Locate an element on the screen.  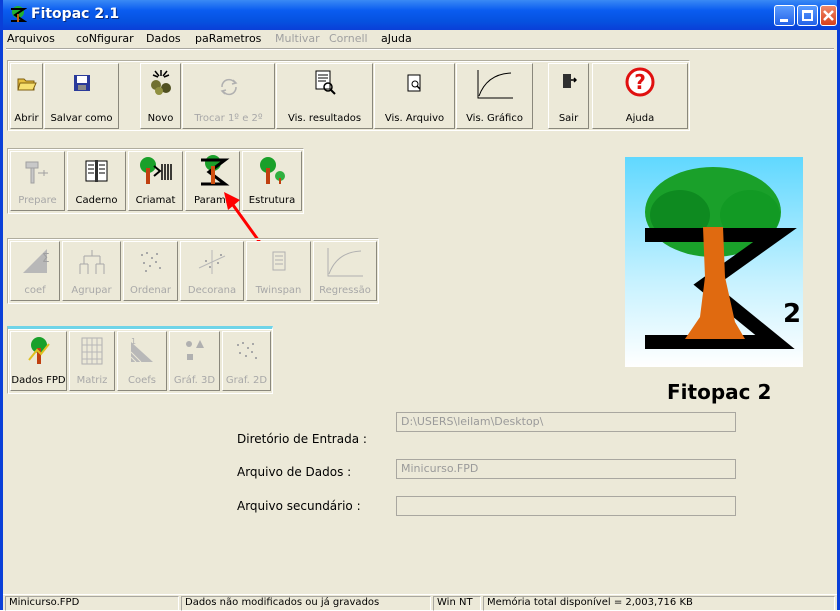
menu-configurar: coNfigurar is located at coordinates (105, 38).